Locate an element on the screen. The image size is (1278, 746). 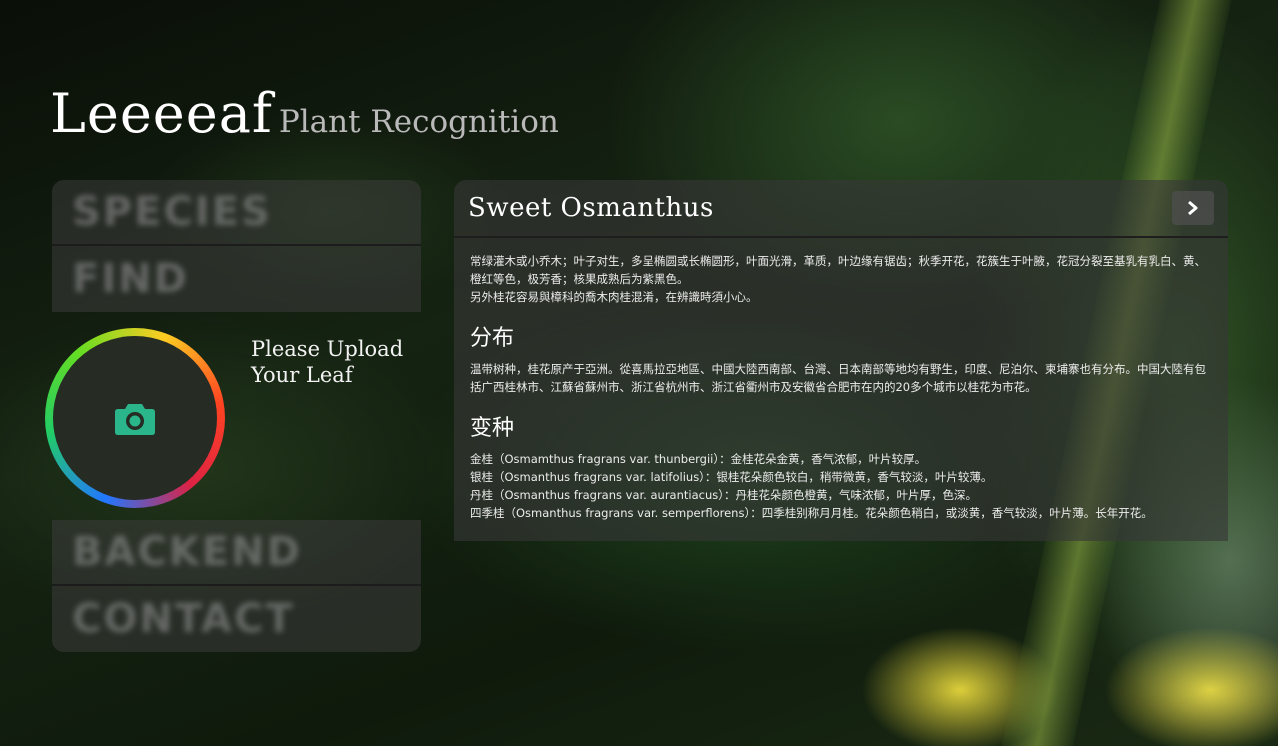
next-result-button is located at coordinates (1193, 208).